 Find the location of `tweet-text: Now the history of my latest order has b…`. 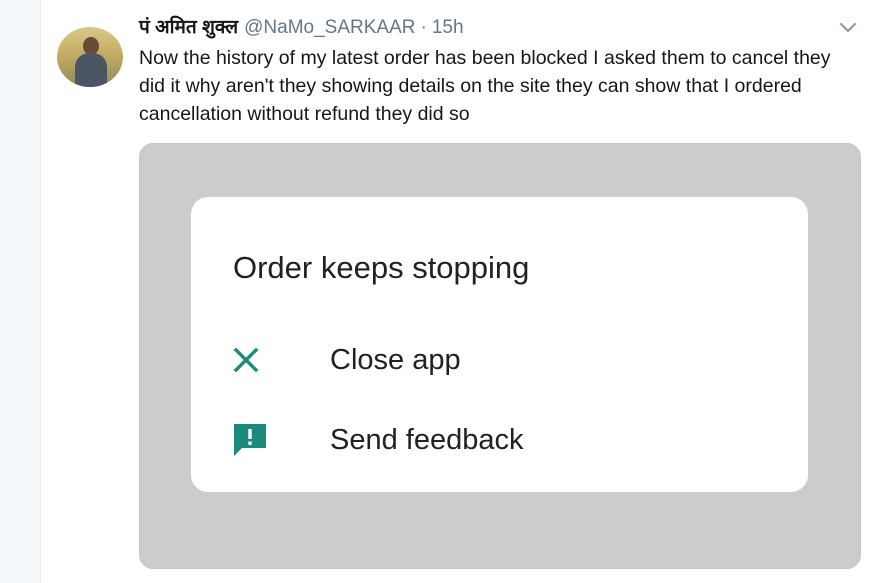

tweet-text: Now the history of my latest order has b… is located at coordinates (485, 86).